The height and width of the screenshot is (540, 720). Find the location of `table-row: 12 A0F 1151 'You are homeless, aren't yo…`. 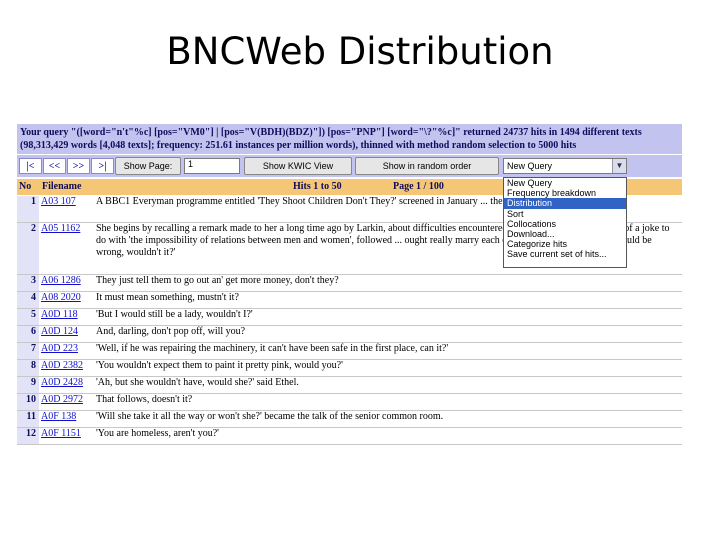

table-row: 12 A0F 1151 'You are homeless, aren't yo… is located at coordinates (349, 436).